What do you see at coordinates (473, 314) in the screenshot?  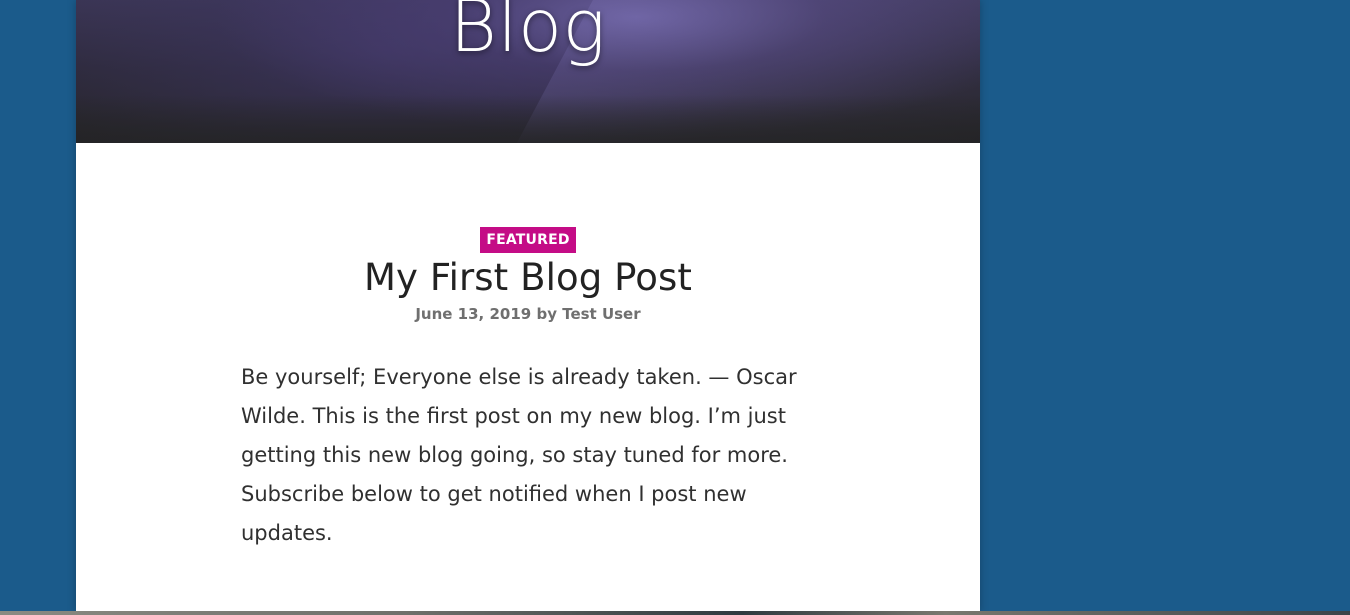 I see `post-date: June 13, 2019` at bounding box center [473, 314].